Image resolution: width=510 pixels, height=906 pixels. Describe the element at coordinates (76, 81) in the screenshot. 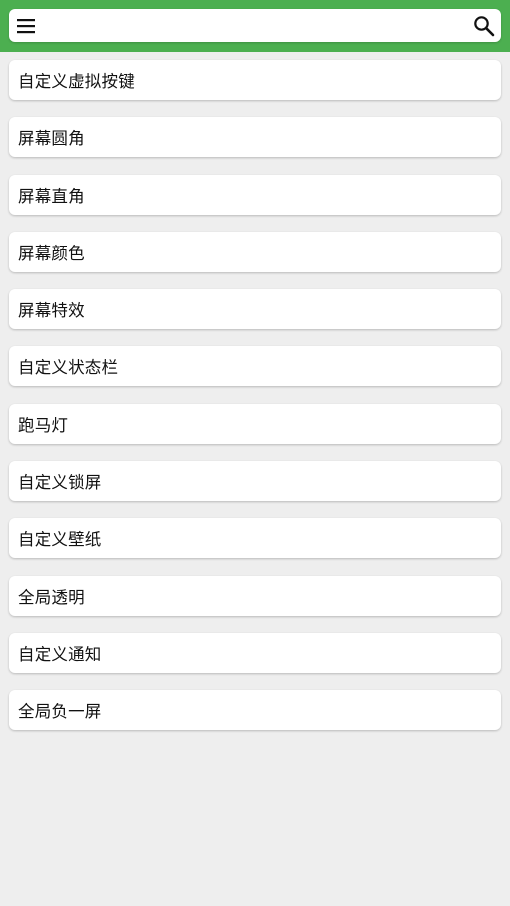

I see `list-item-label: 自定义虚拟按键` at that location.